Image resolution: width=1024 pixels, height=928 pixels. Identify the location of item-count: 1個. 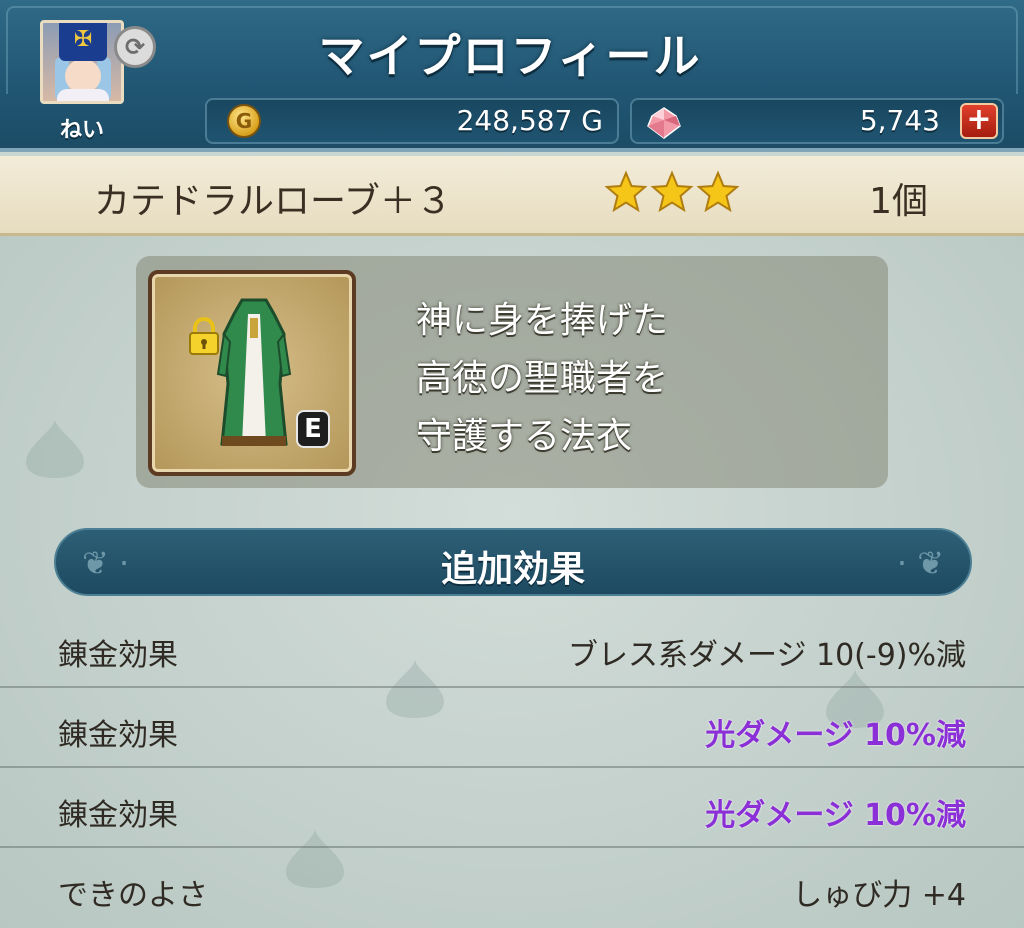
(898, 201).